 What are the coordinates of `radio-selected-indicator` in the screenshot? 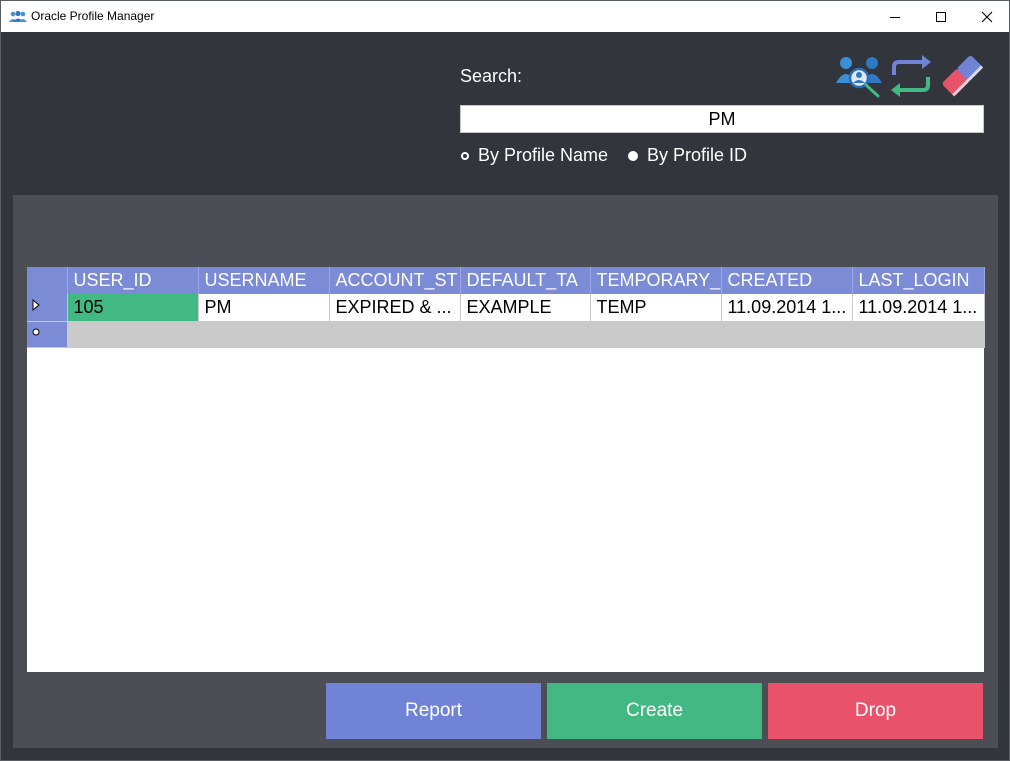 It's located at (633, 155).